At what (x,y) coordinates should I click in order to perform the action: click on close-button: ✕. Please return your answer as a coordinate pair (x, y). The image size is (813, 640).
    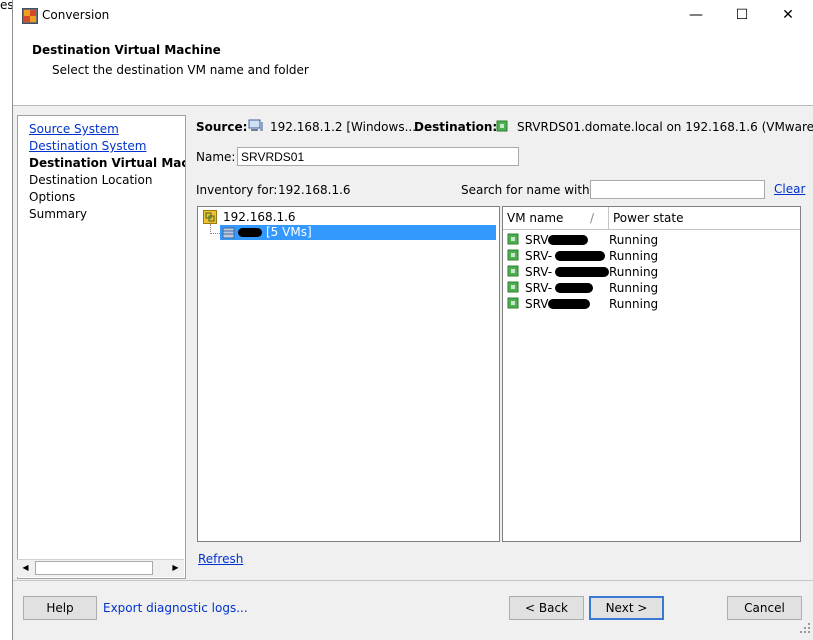
    Looking at the image, I should click on (788, 16).